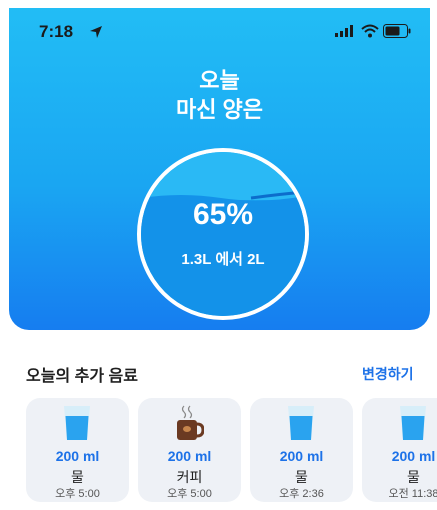 The image size is (437, 510). What do you see at coordinates (344, 31) in the screenshot?
I see `signal-icon` at bounding box center [344, 31].